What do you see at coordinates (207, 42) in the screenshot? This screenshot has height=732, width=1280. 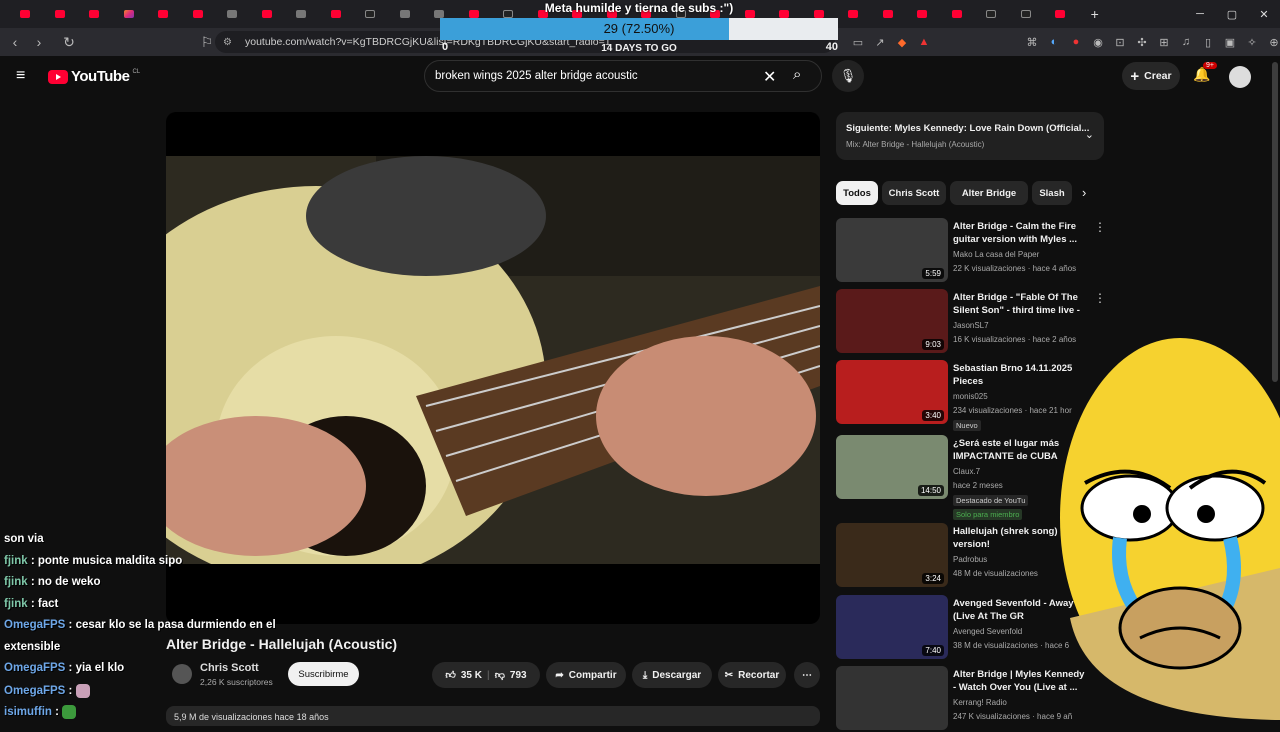 I see `bookmark-icon: ⚐` at bounding box center [207, 42].